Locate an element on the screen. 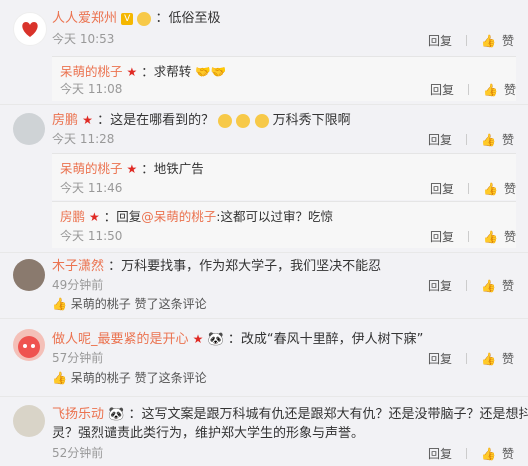 The width and height of the screenshot is (528, 466). comment-text: ：这是在哪看到的？ is located at coordinates (156, 120).